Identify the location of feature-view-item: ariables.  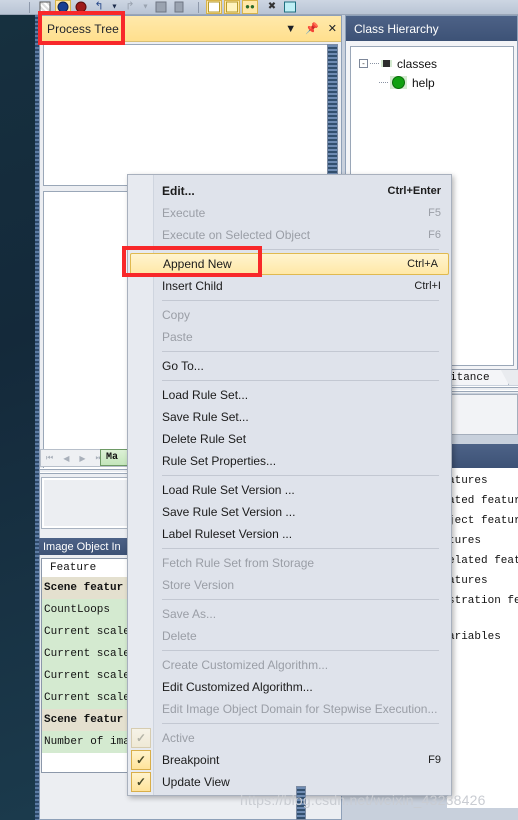
(482, 637).